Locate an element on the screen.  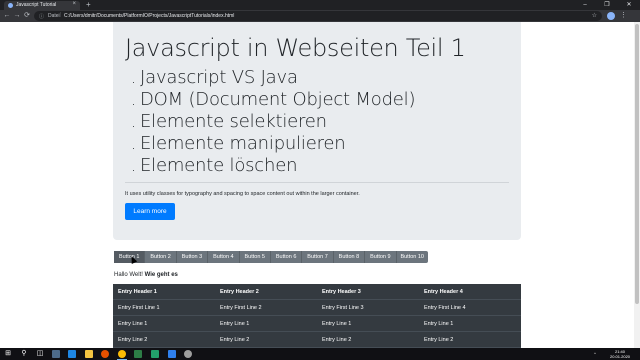
topic-label: Elemente selektieren is located at coordinates (233, 121).